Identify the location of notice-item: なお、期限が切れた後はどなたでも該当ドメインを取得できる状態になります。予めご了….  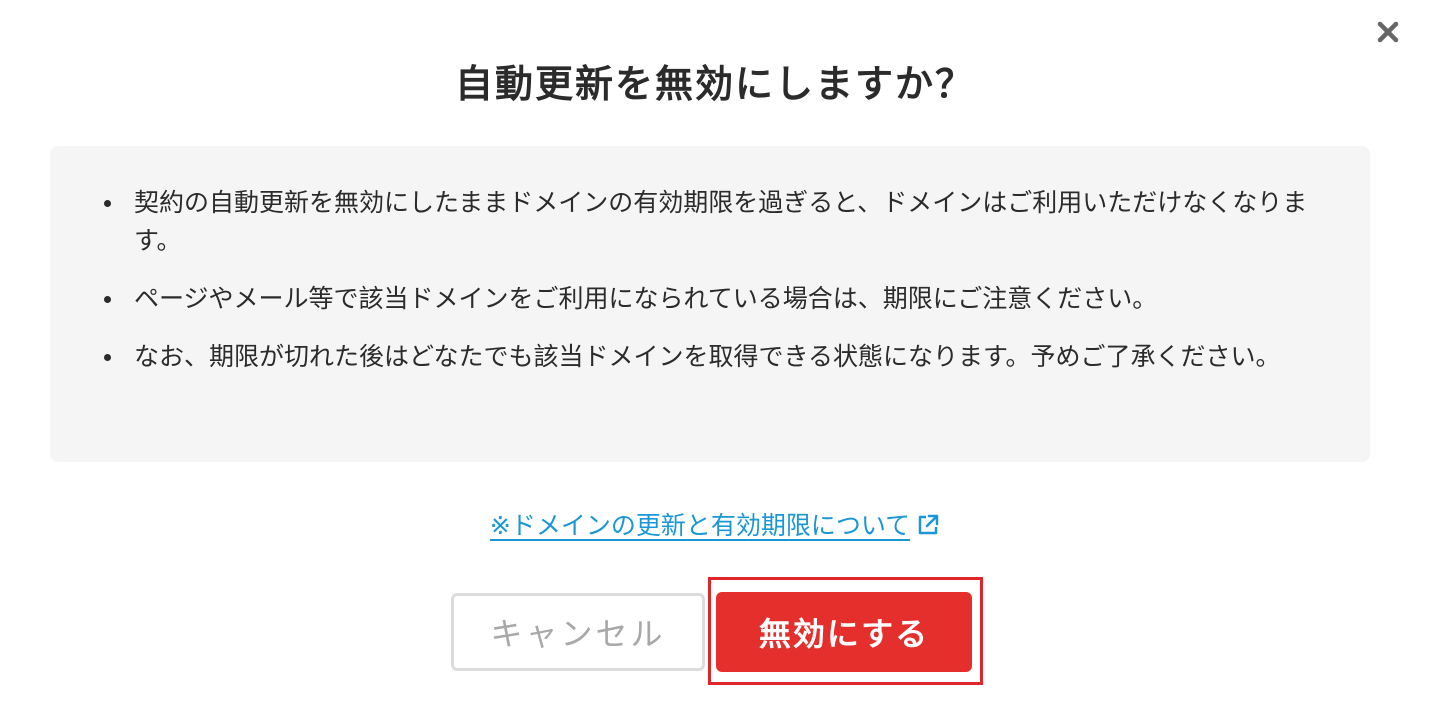
(707, 357).